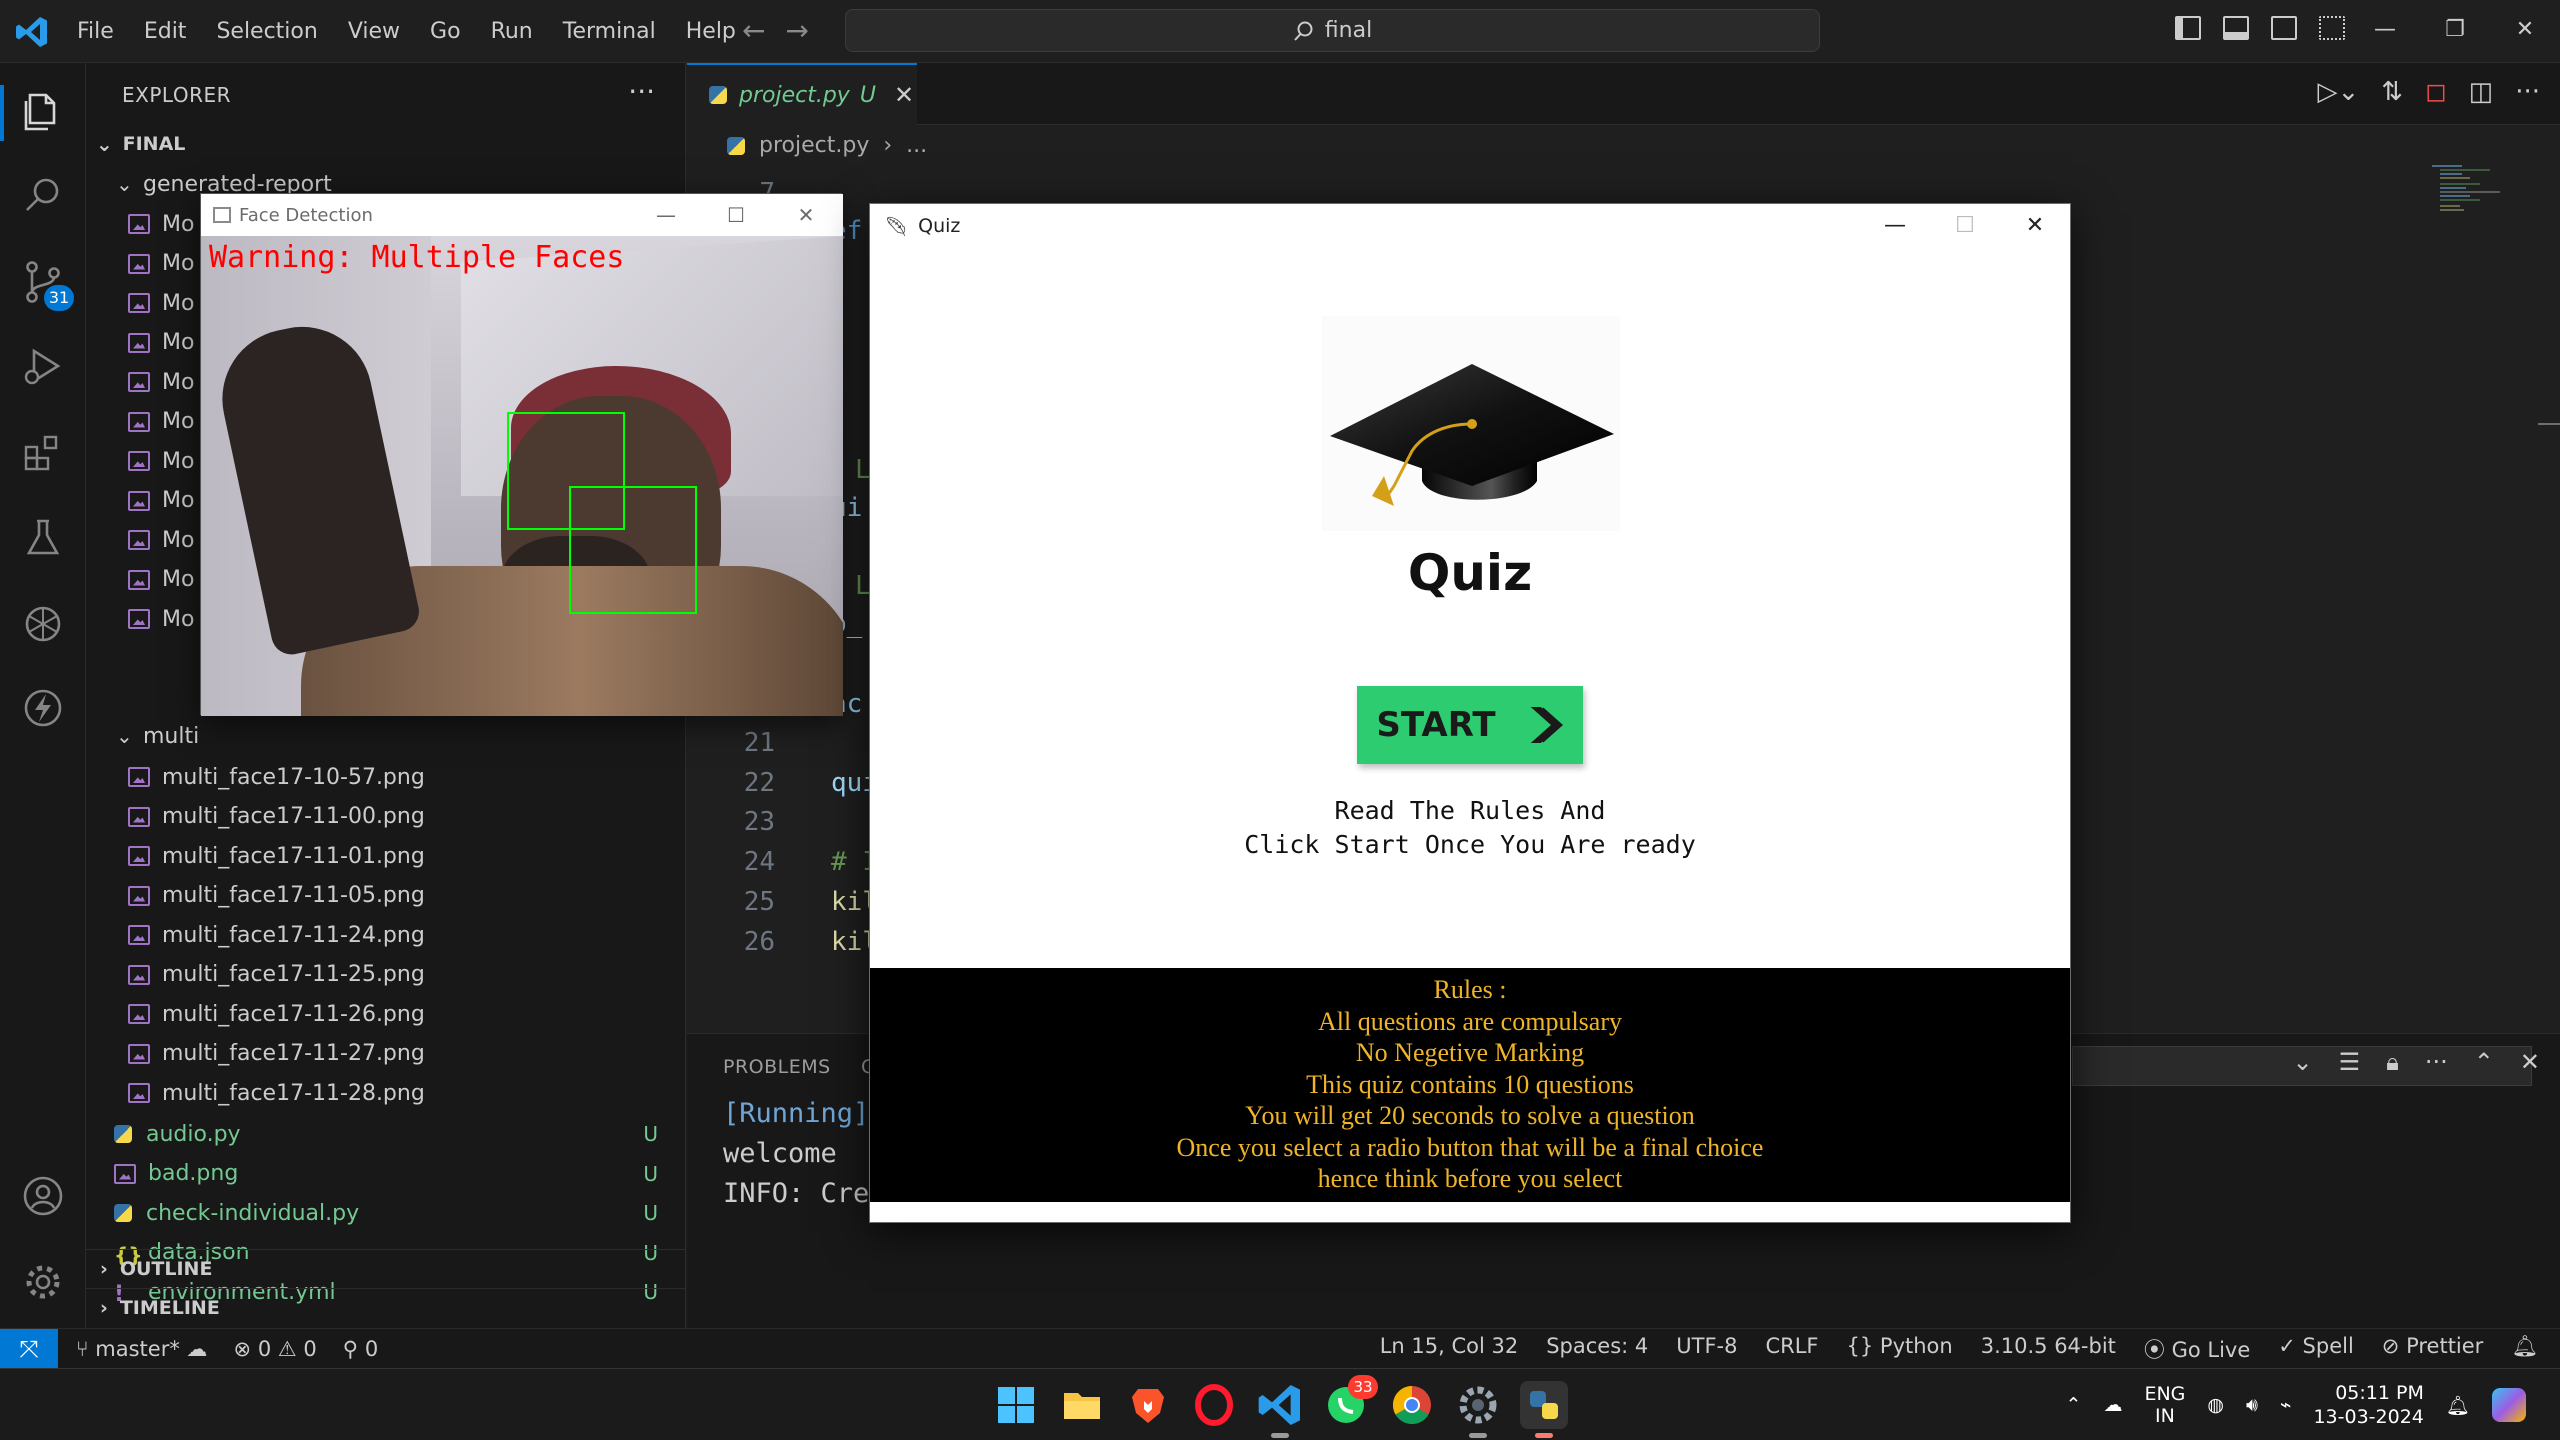  What do you see at coordinates (29, 1348) in the screenshot?
I see `remote-indicator-icon: ⤧` at bounding box center [29, 1348].